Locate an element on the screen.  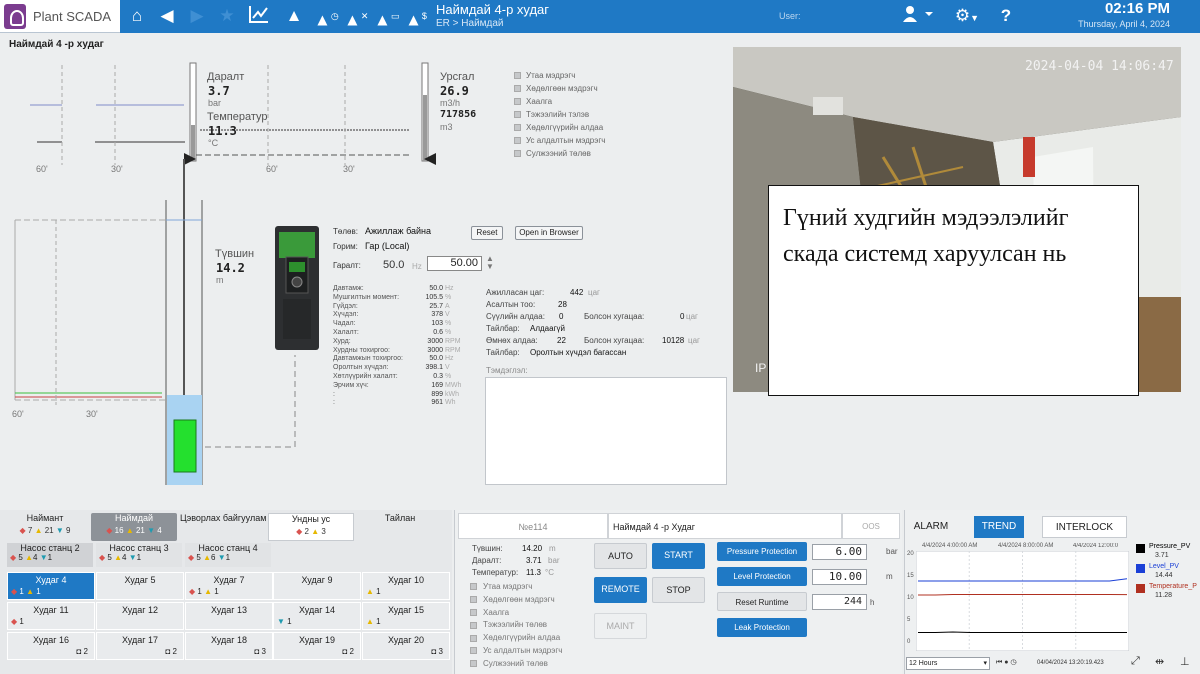
tab-interlock: INTERLOCK is located at coordinates (1084, 527).